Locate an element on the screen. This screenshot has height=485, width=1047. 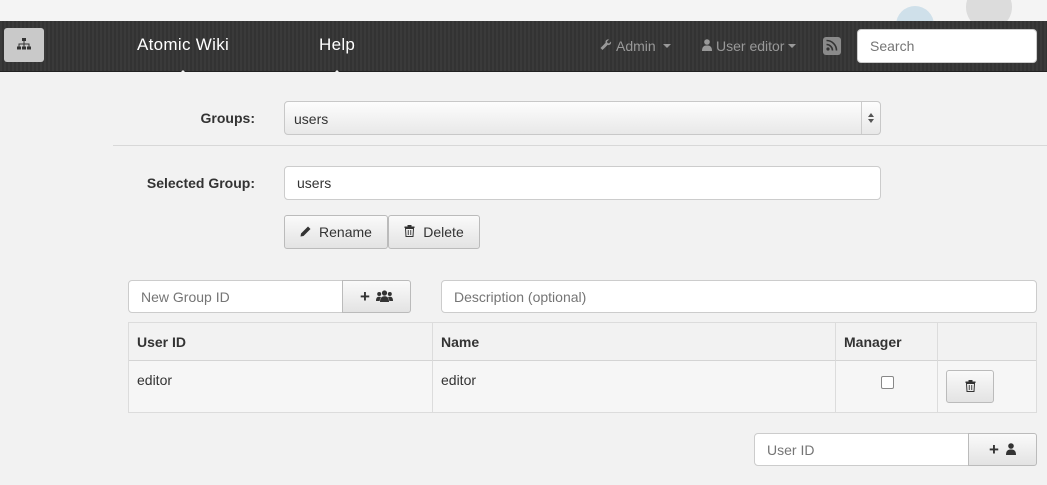
add-group-button: + is located at coordinates (376, 296).